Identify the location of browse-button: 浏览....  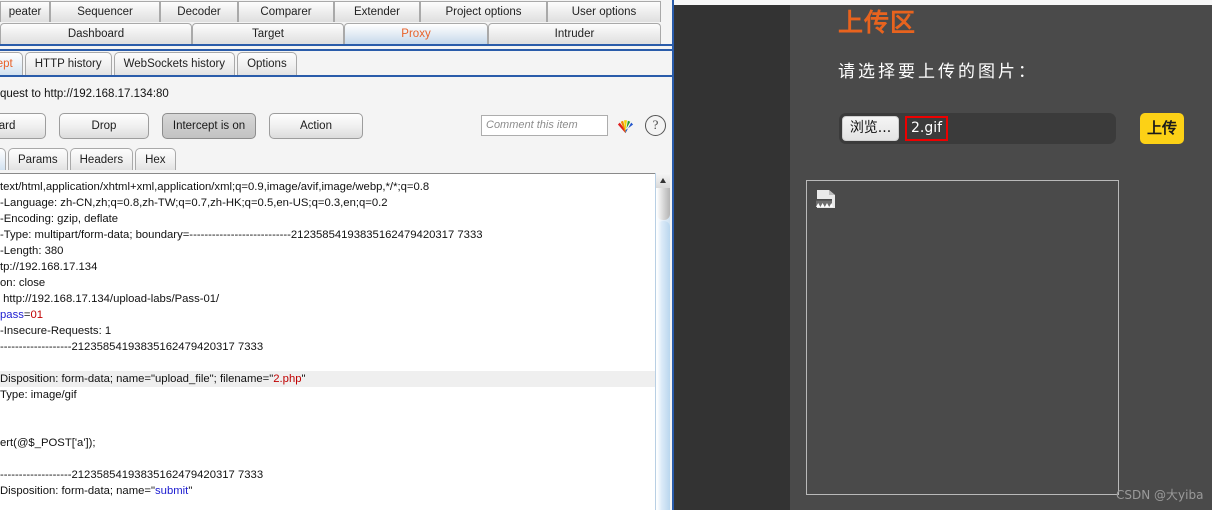
(870, 128).